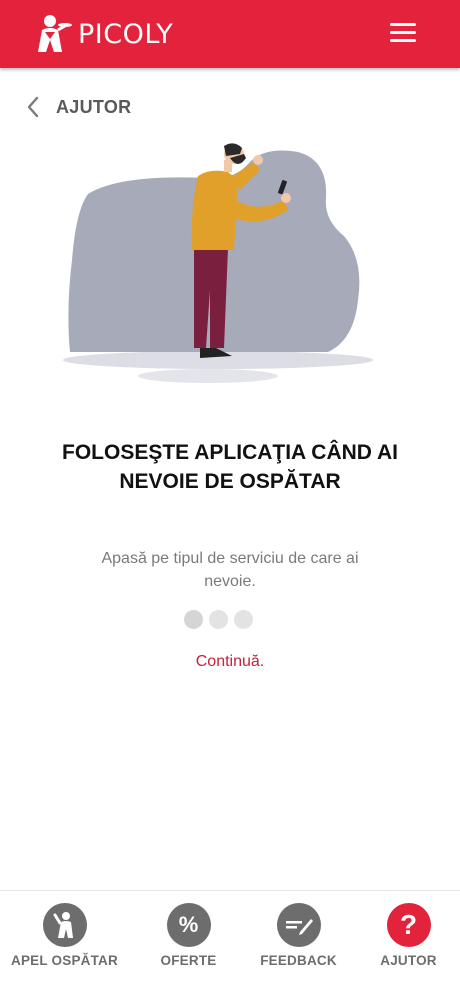 This screenshot has width=460, height=997. What do you see at coordinates (94, 106) in the screenshot?
I see `page-title: AJUTOR` at bounding box center [94, 106].